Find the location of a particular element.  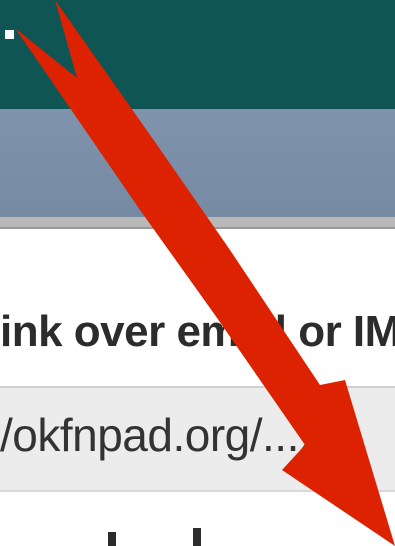

panel-divider is located at coordinates (197, 223).